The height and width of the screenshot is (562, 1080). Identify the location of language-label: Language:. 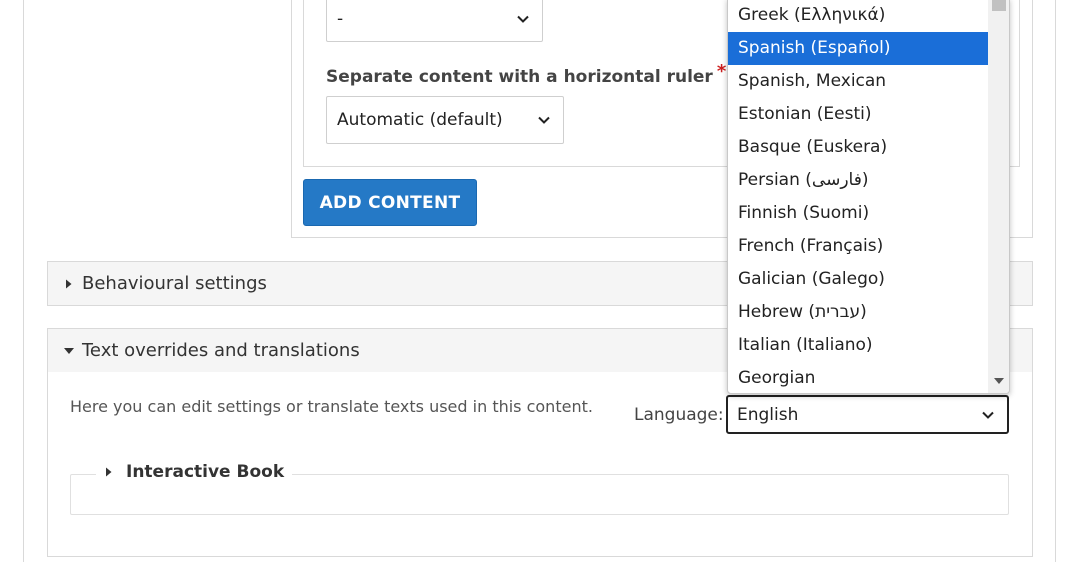
(679, 415).